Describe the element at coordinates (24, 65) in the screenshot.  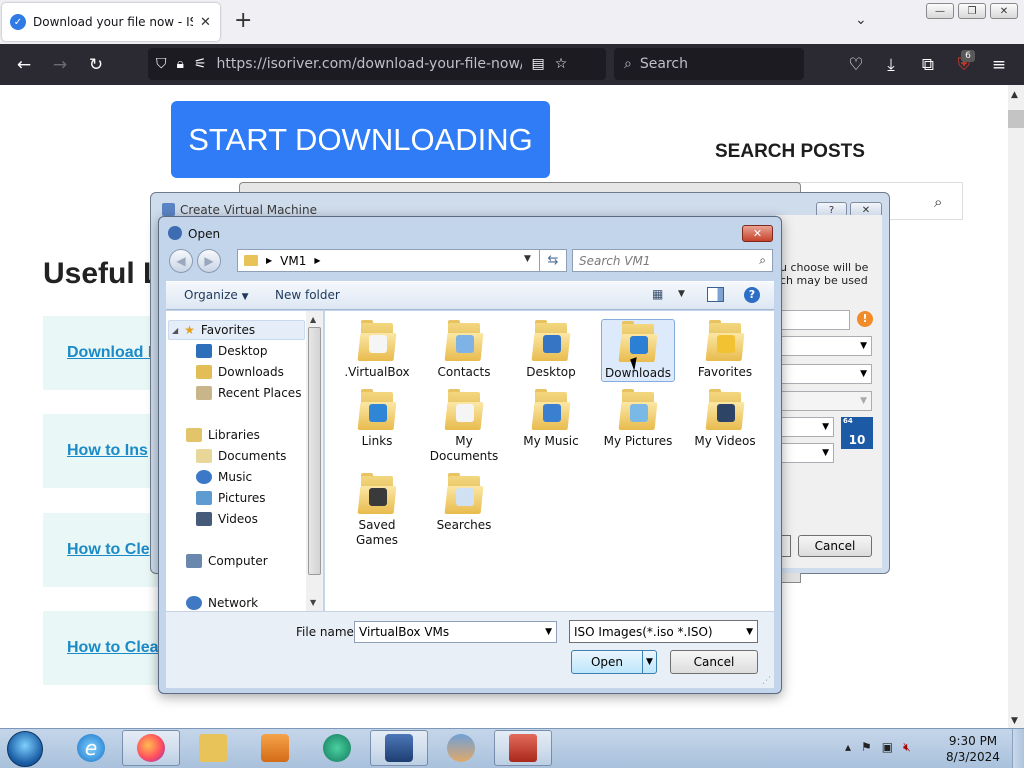
I see `back-arrow-icon: ←` at that location.